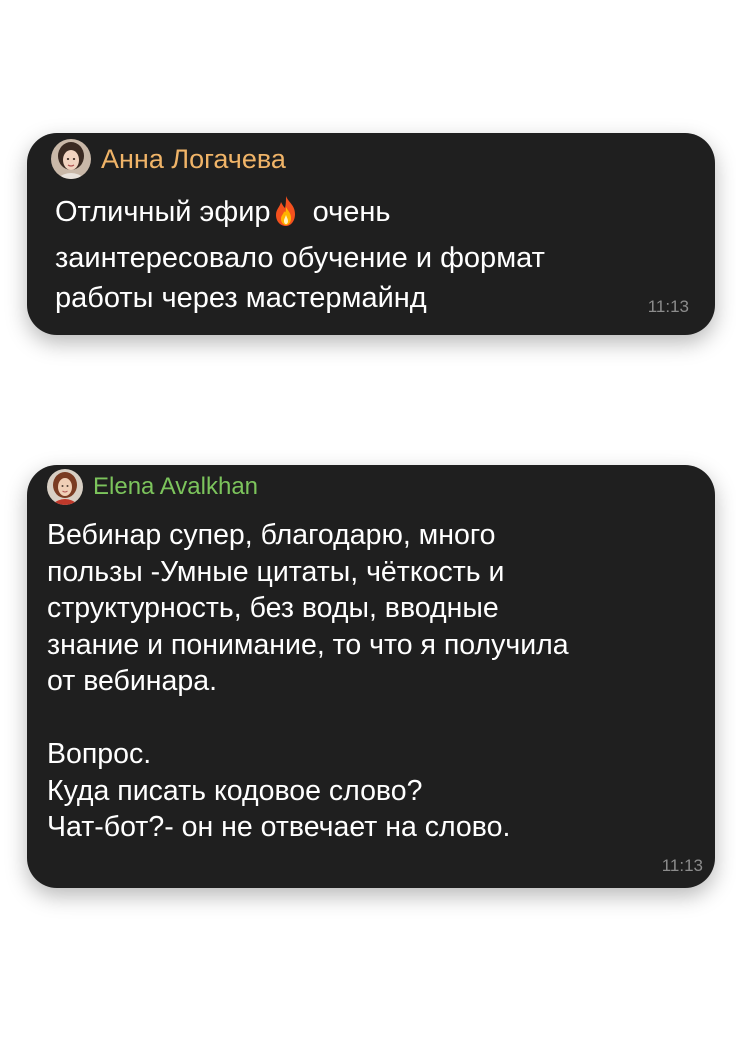  I want to click on message-header: Elena Avalkhan, so click(152, 487).